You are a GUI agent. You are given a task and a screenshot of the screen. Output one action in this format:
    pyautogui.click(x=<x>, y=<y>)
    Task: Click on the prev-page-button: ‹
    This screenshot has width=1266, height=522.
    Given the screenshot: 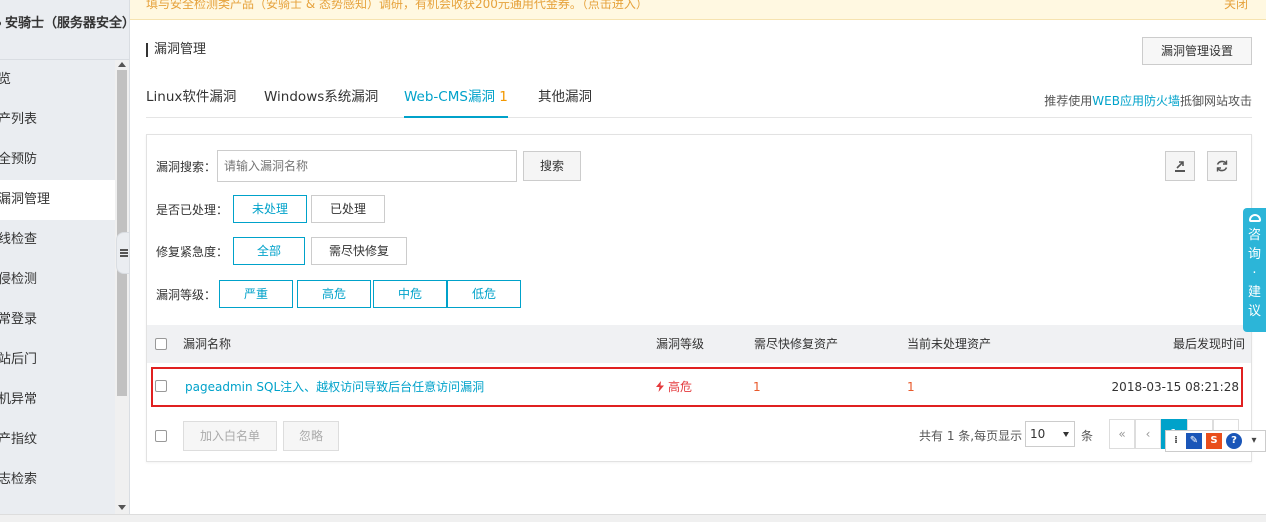 What is the action you would take?
    pyautogui.click(x=1148, y=434)
    